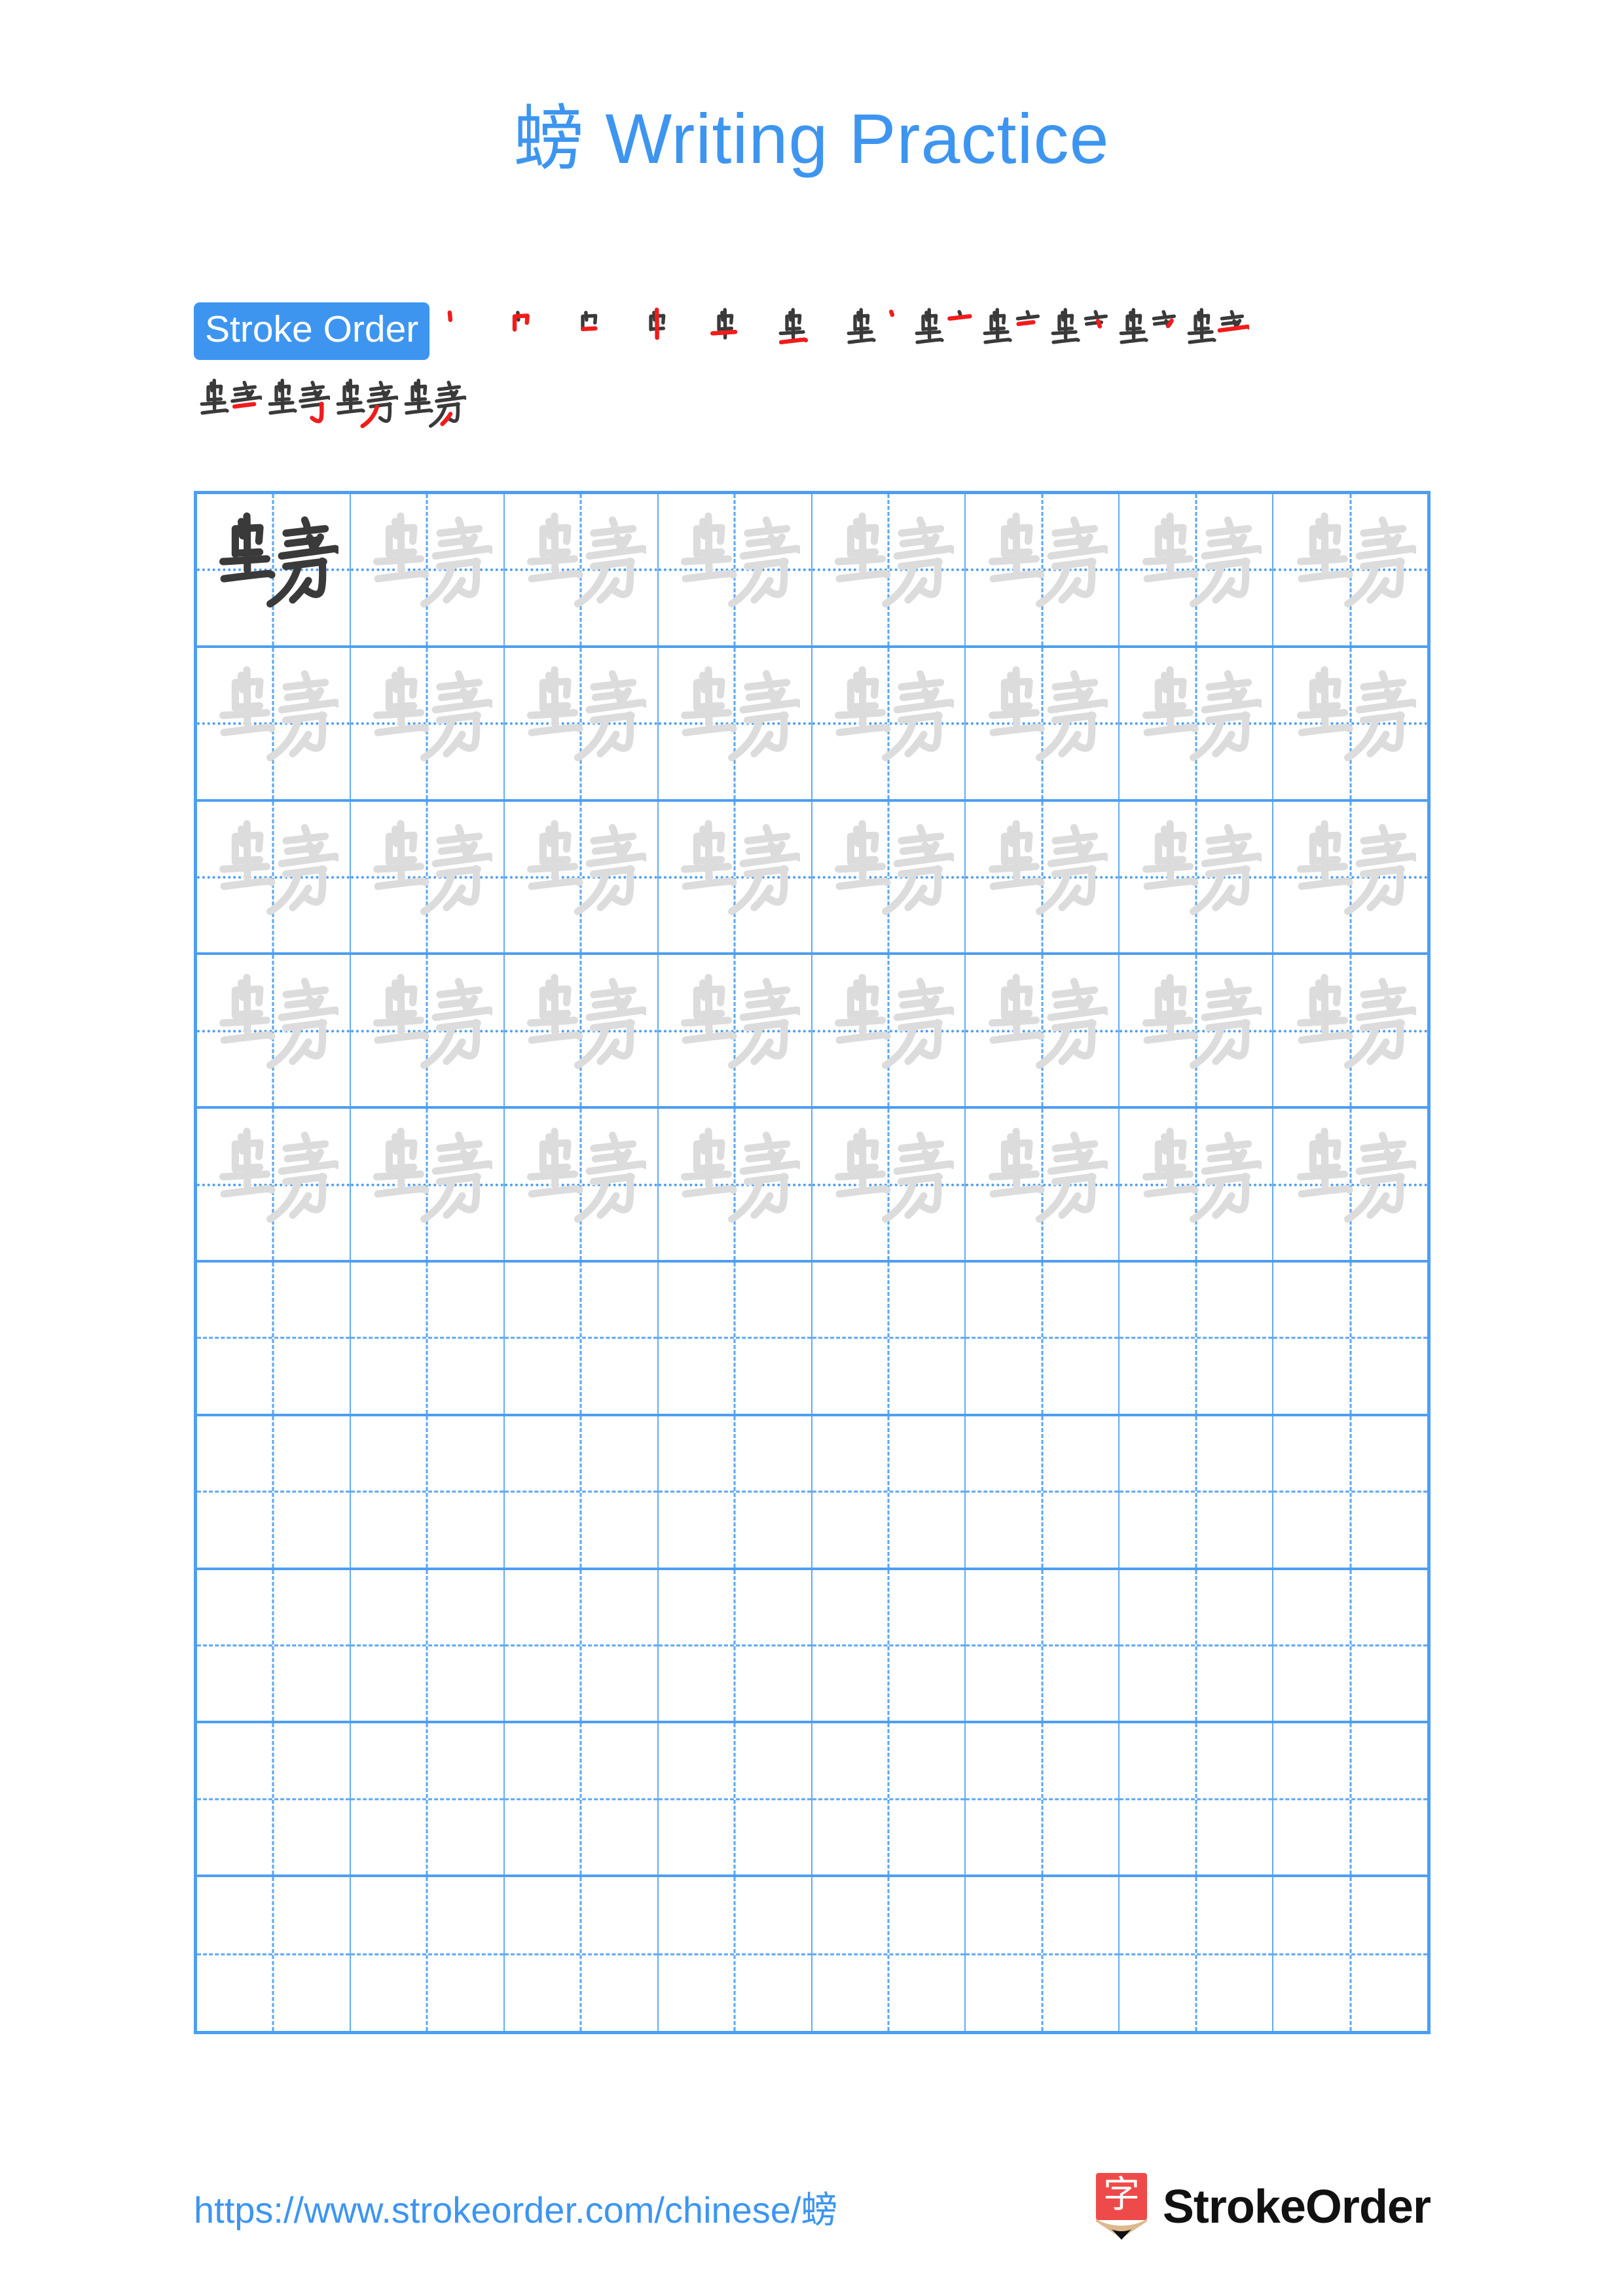  Describe the element at coordinates (516, 2207) in the screenshot. I see `source-url-link: https://www.strokeorder.com/chinese/螃` at that location.